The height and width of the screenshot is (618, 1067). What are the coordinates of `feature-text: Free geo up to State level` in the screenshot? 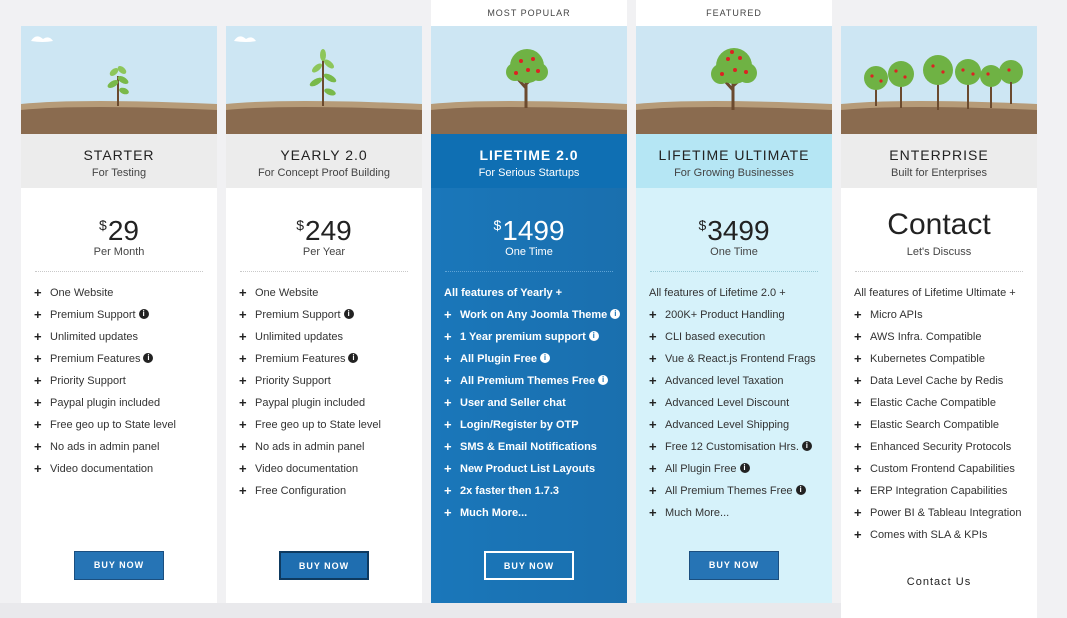 It's located at (113, 425).